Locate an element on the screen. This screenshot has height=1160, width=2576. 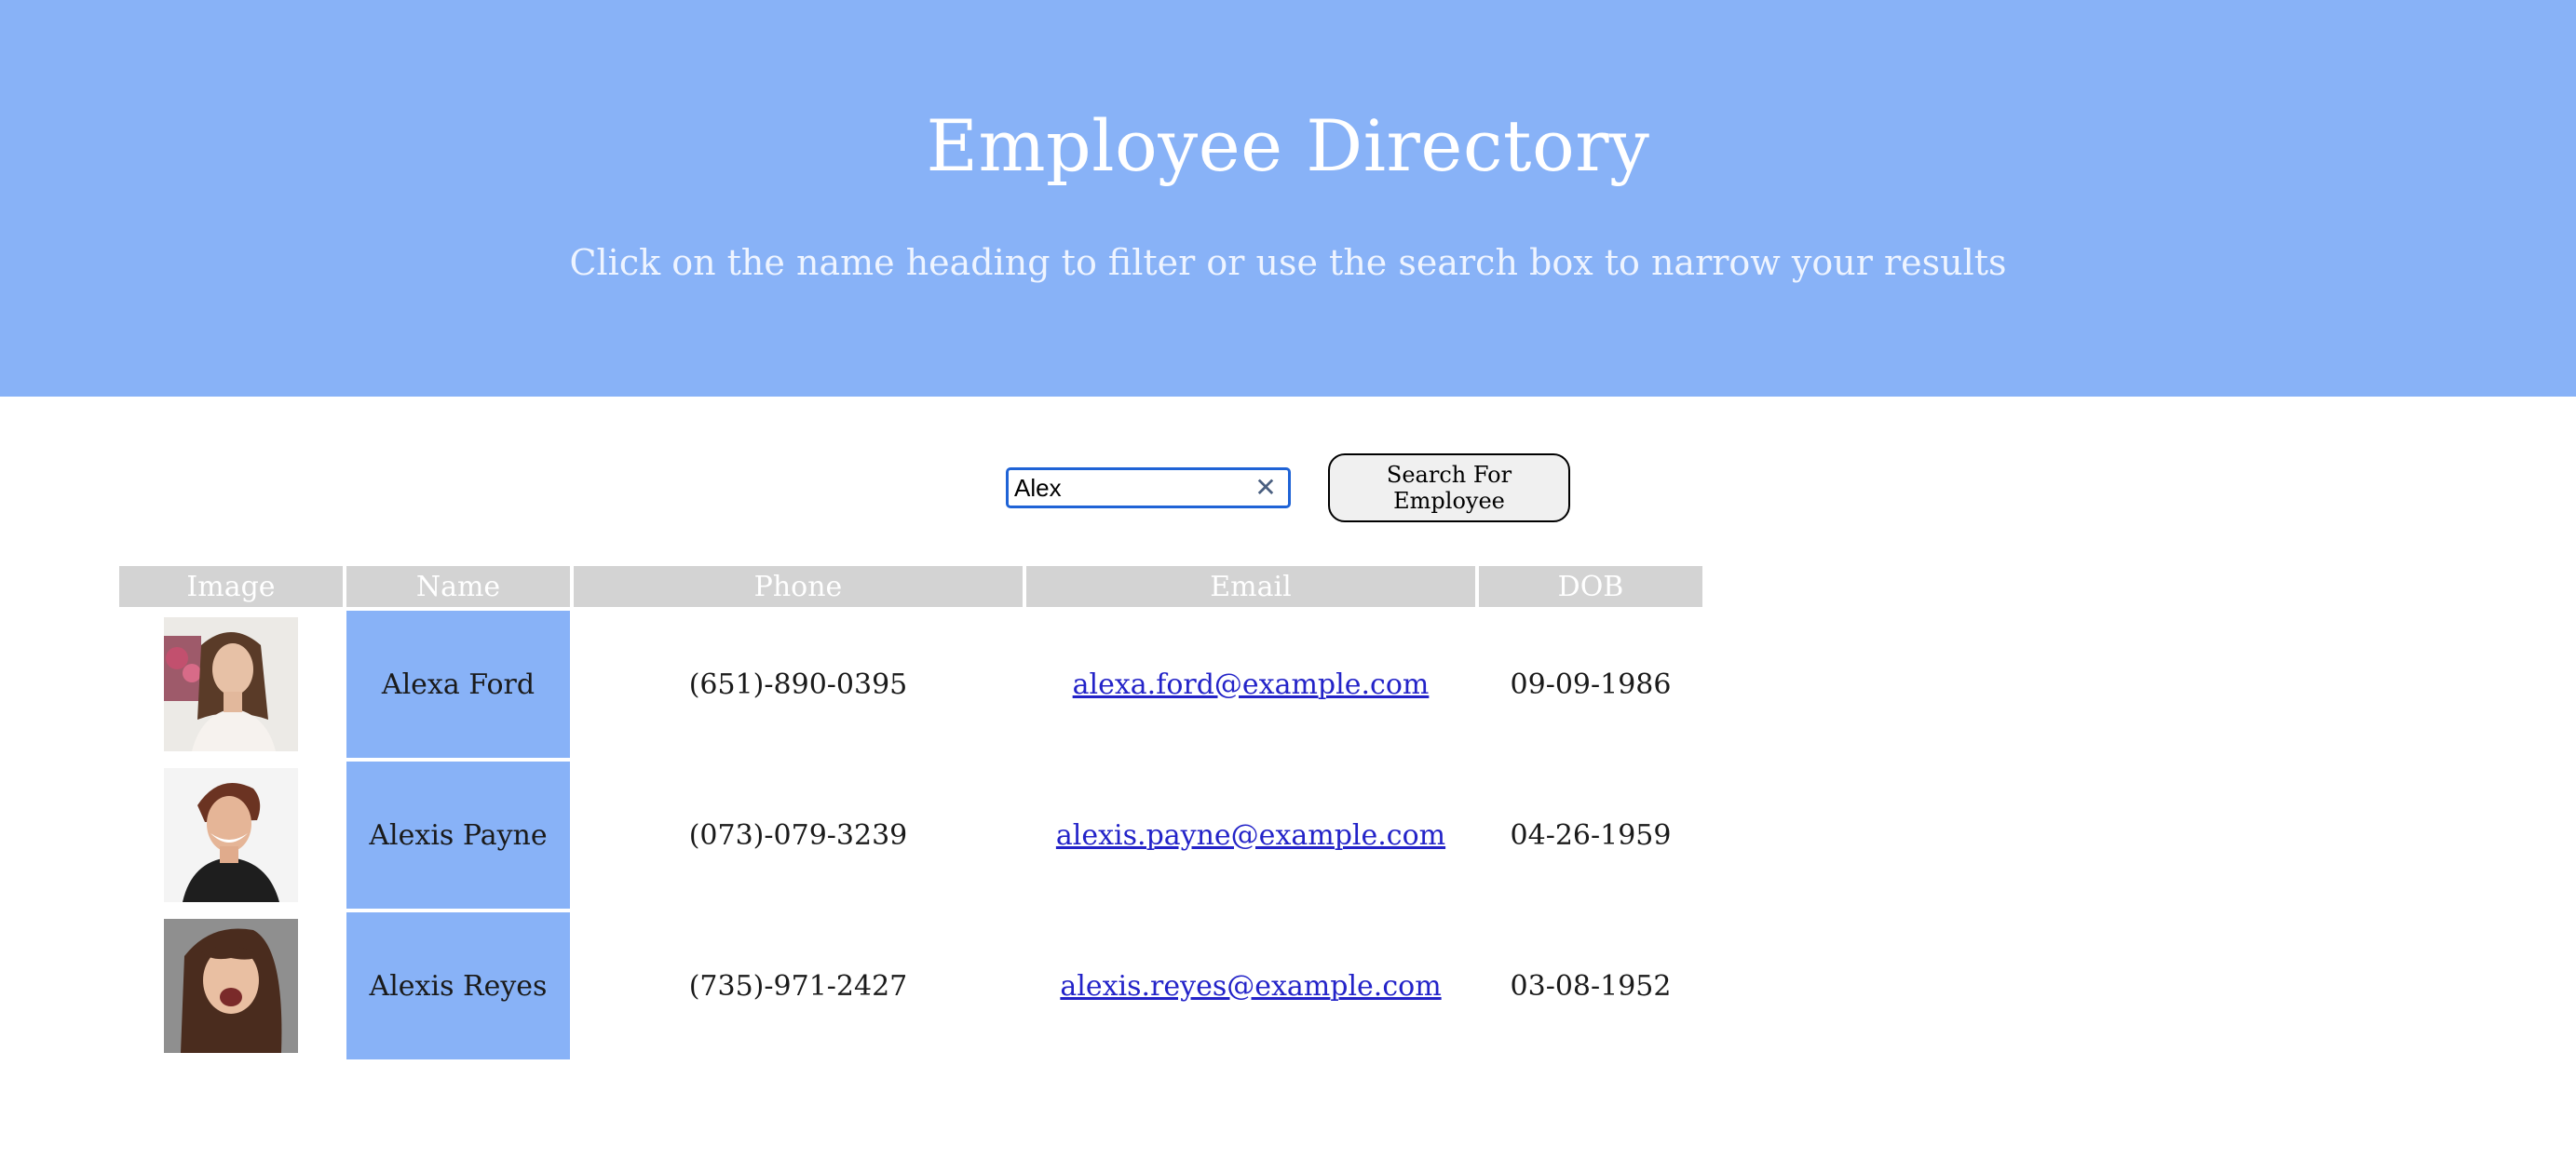
dob-cell: 04-26-1959 is located at coordinates (1591, 835).